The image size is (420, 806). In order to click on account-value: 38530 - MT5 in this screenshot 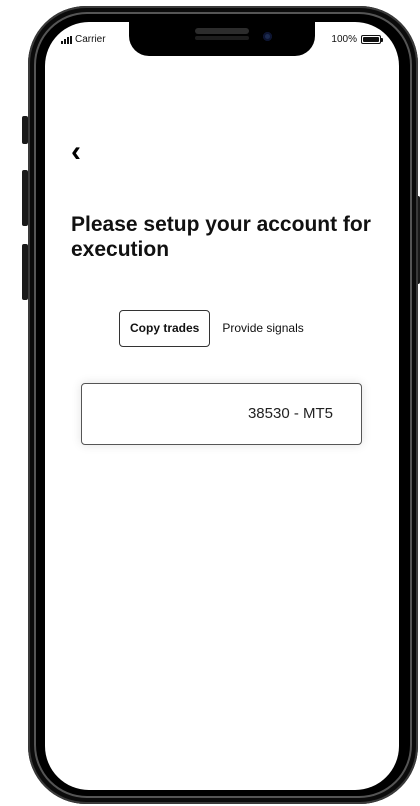, I will do `click(290, 413)`.